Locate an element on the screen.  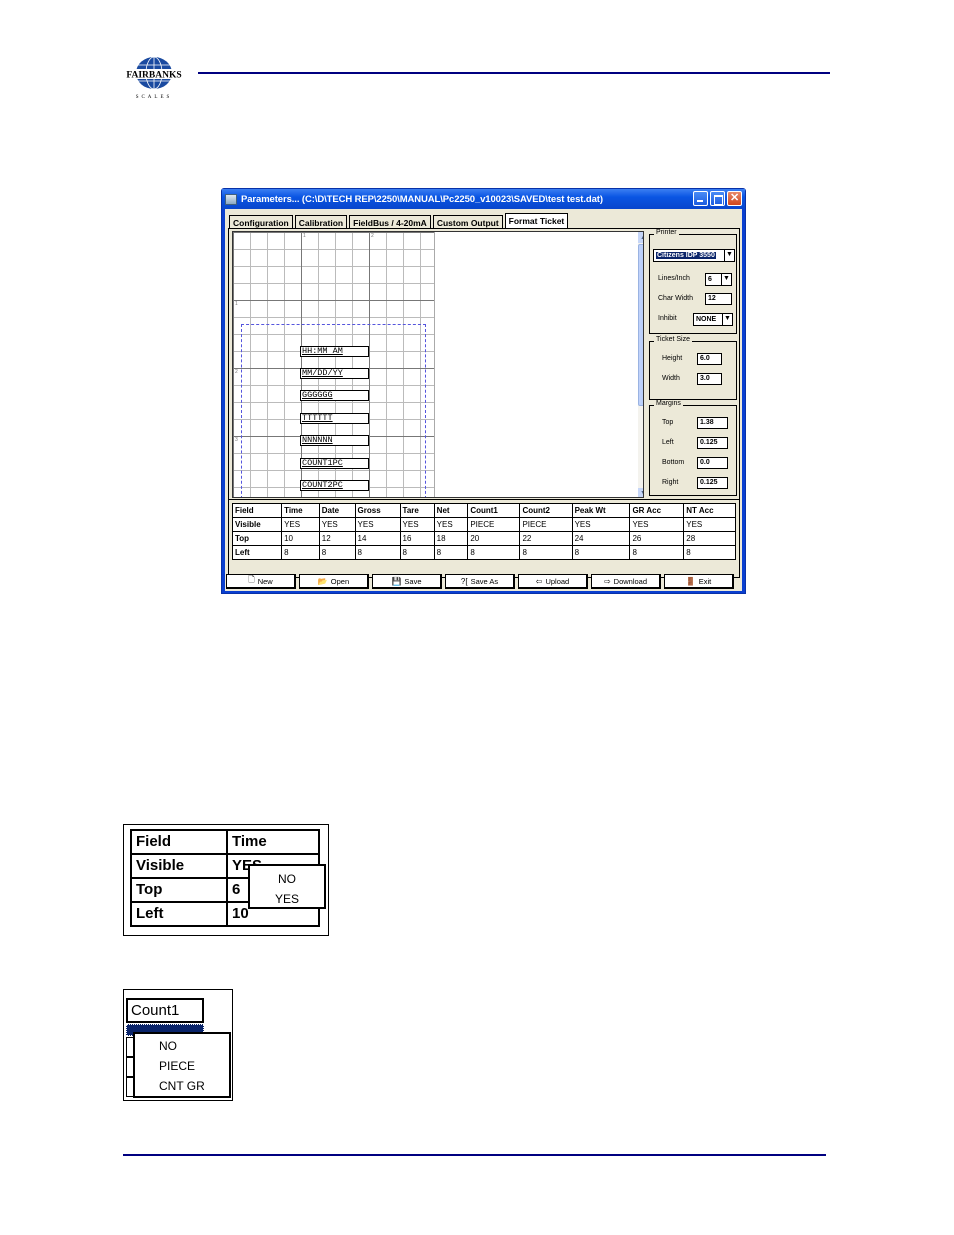
save-as-button: ?[Save As is located at coordinates (480, 581).